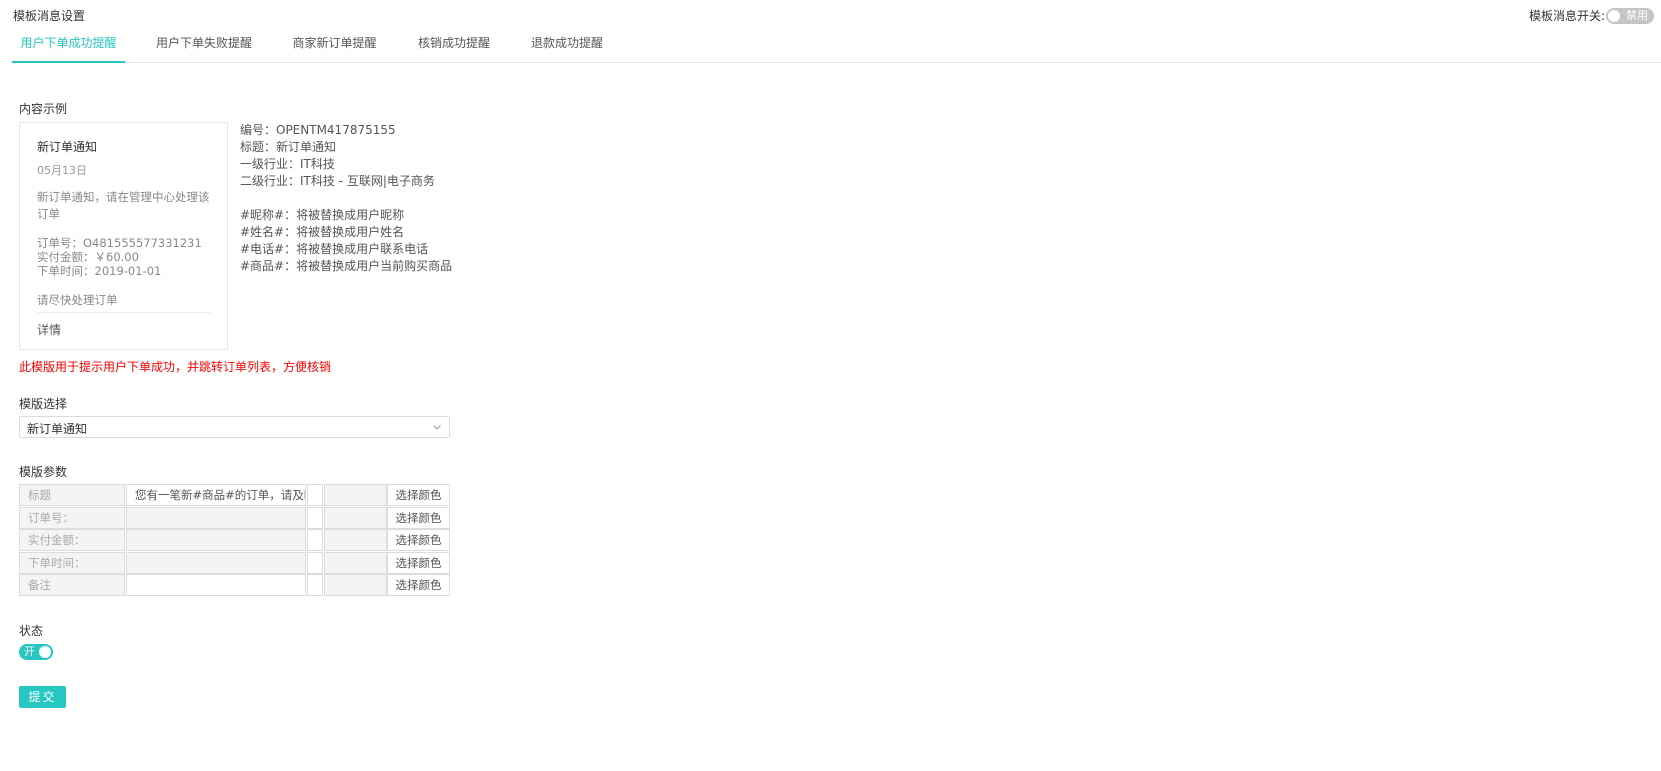 The height and width of the screenshot is (771, 1661). What do you see at coordinates (836, 46) in the screenshot?
I see `tab-bar: 用户下单成功提醒 用户下单失败提醒 商家新订单提醒 核销成功提醒 退款成功提醒` at bounding box center [836, 46].